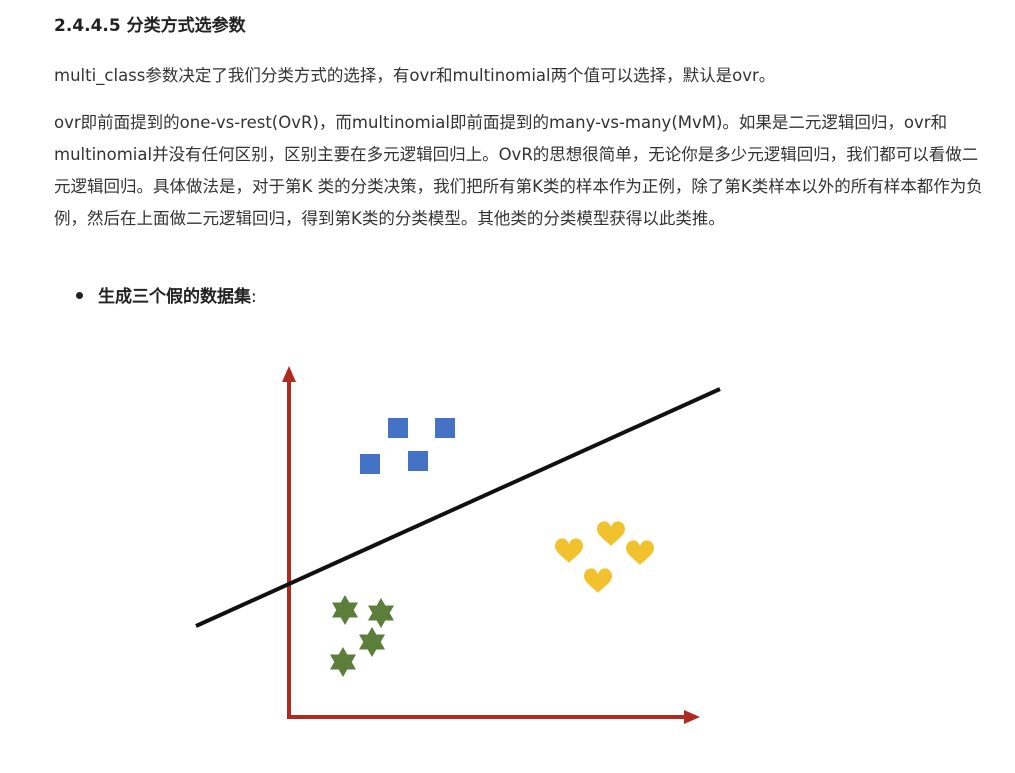  Describe the element at coordinates (289, 374) in the screenshot. I see `y-axis-arrowhead` at that location.